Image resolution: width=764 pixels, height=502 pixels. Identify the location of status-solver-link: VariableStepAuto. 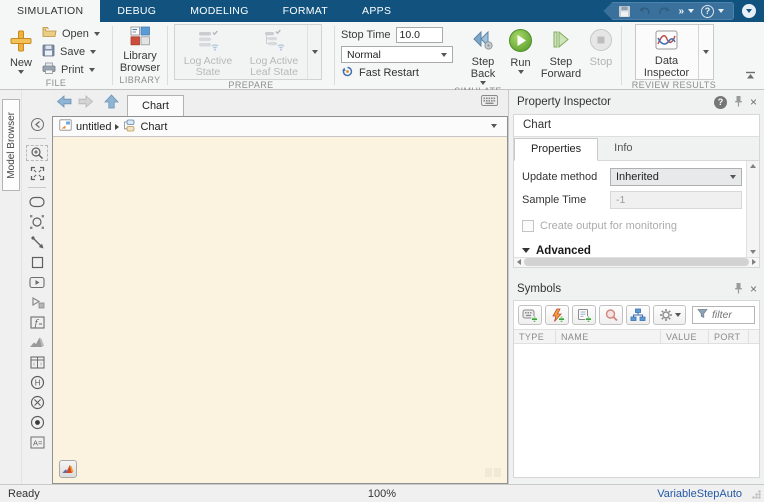
(699, 494).